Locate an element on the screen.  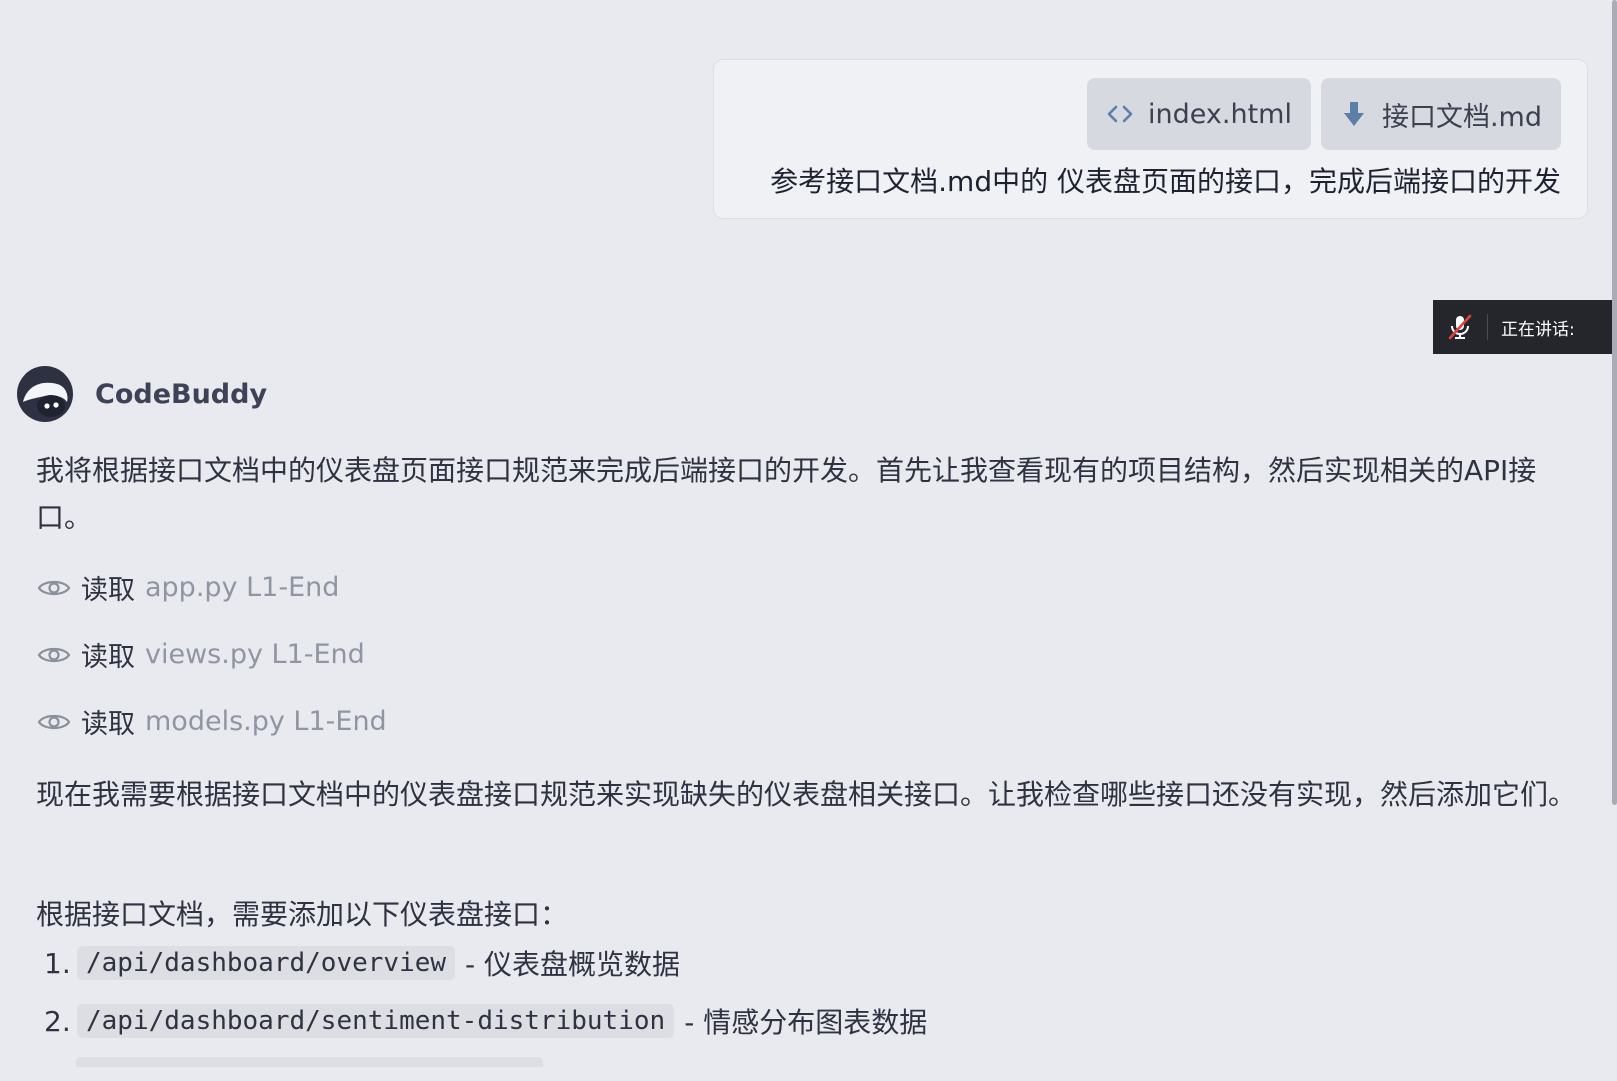
endpoint-description: - 仪表盘概览数据 is located at coordinates (573, 964).